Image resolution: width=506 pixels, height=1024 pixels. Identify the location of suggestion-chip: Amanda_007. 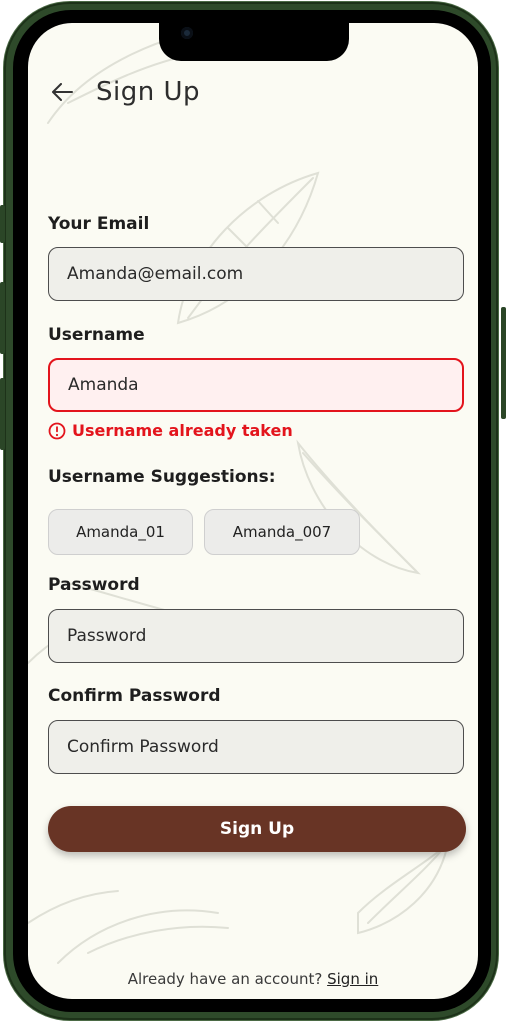
(282, 532).